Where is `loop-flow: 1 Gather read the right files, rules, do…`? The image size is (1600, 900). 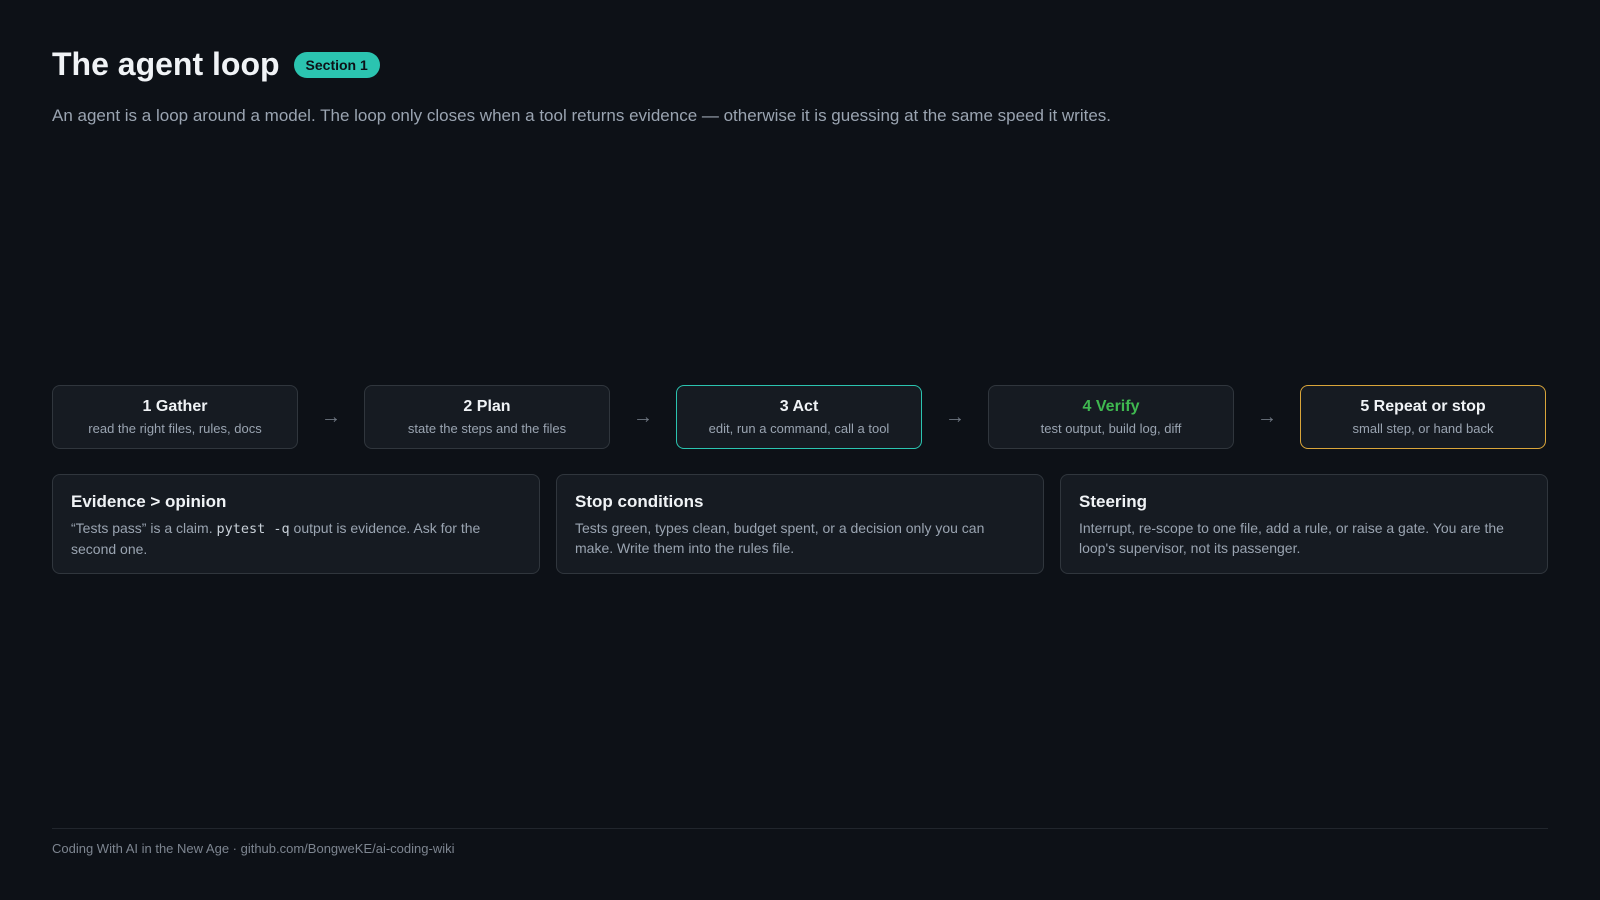
loop-flow: 1 Gather read the right files, rules, do… is located at coordinates (800, 417).